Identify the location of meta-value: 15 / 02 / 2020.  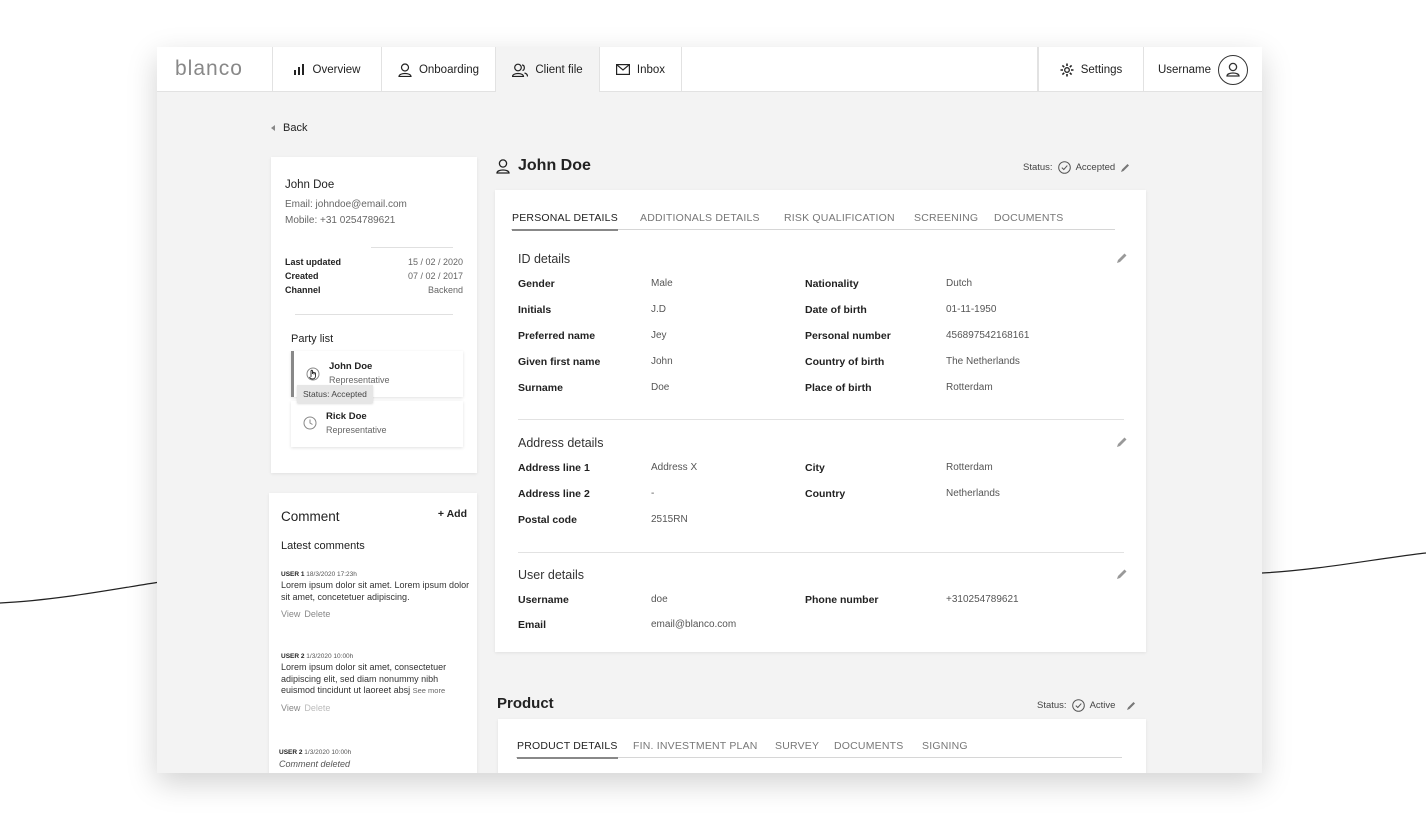
(435, 262).